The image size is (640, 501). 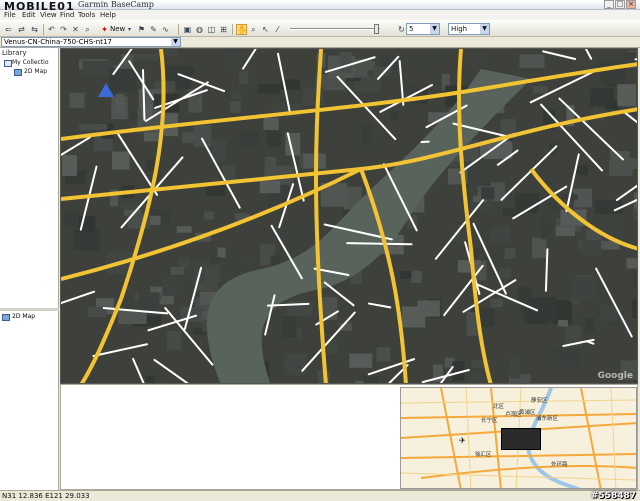 What do you see at coordinates (129, 29) in the screenshot?
I see `new-dropdown-icon: ▾` at bounding box center [129, 29].